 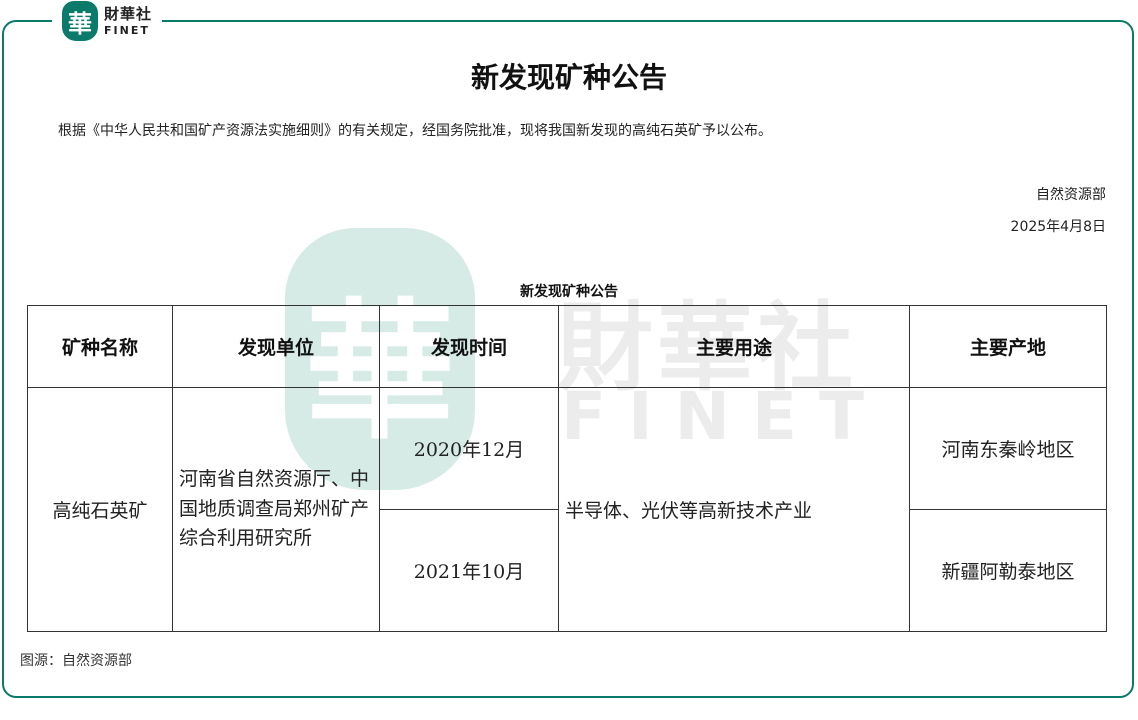 I want to click on header-main-region: 主要产地, so click(x=1008, y=346).